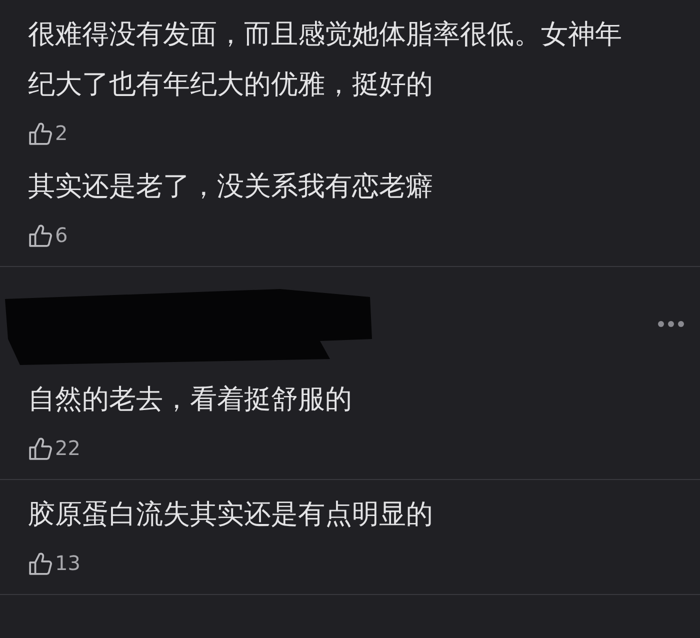  I want to click on like-button: 13, so click(54, 563).